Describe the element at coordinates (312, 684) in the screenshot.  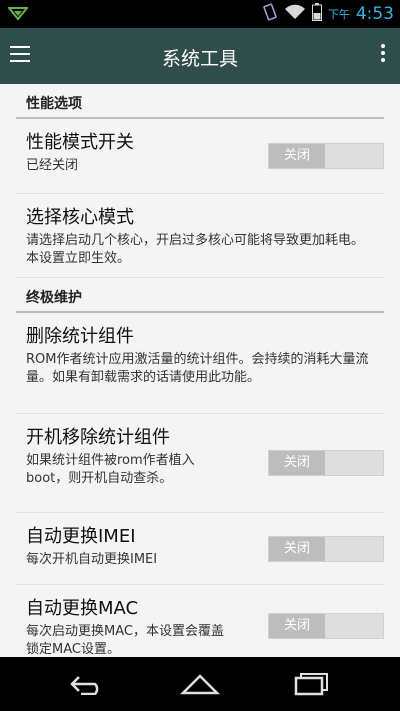
I see `recents-icon` at that location.